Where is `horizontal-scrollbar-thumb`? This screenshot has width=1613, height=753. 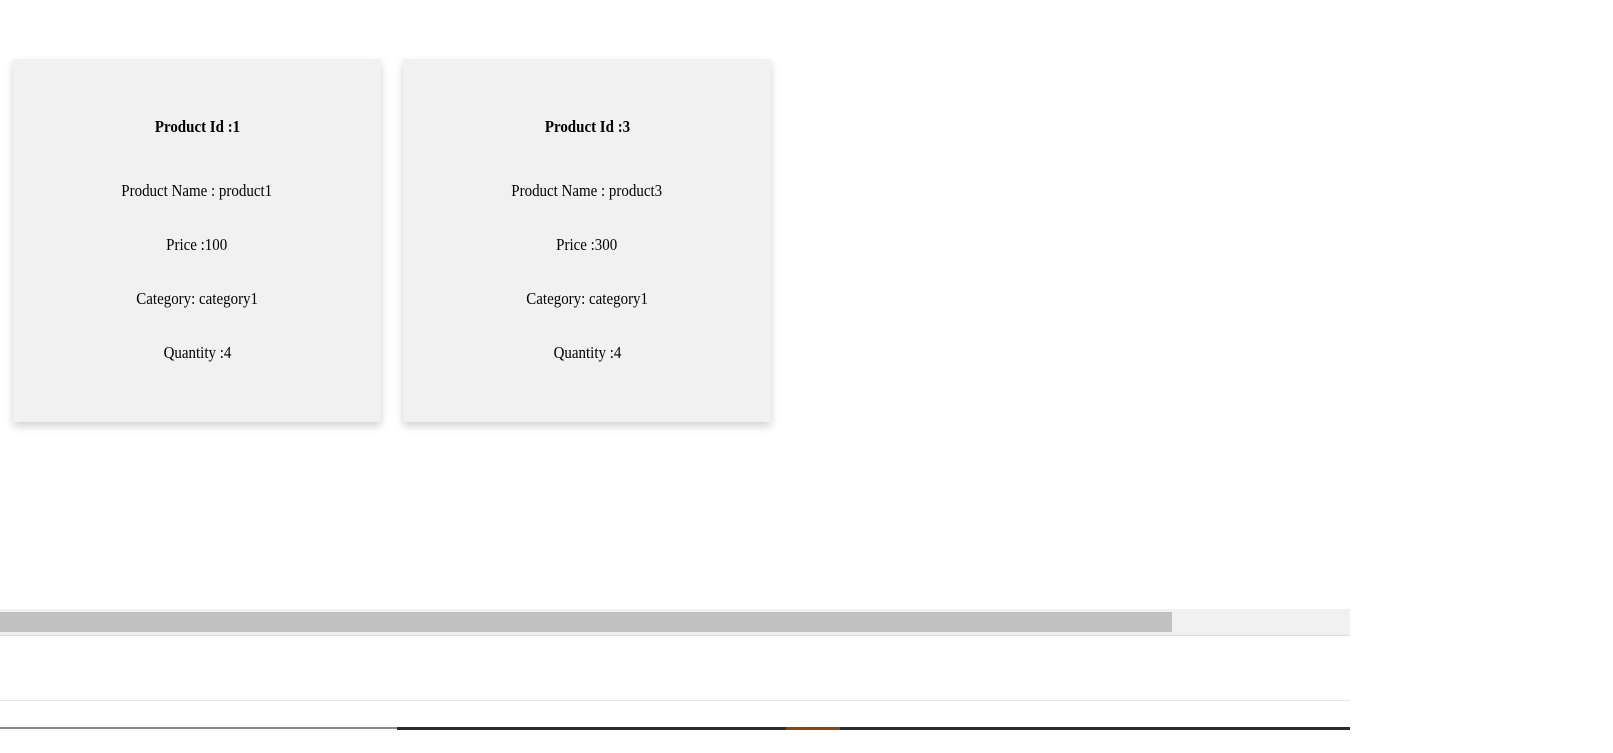 horizontal-scrollbar-thumb is located at coordinates (586, 622).